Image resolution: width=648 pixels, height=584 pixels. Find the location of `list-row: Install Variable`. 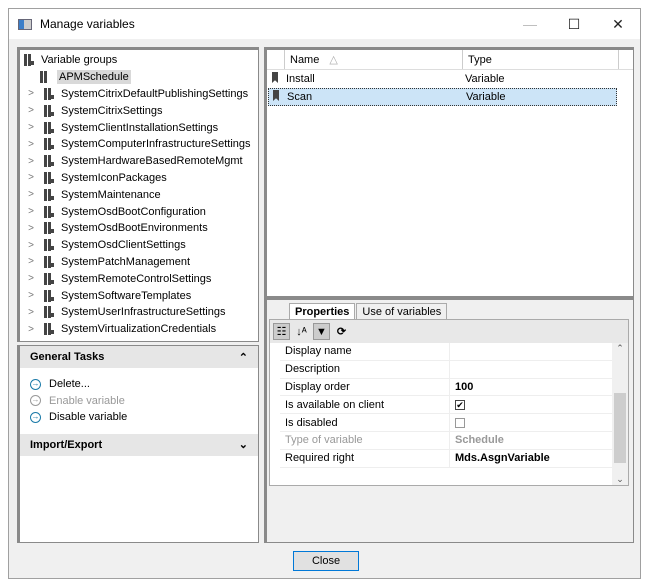

list-row: Install Variable is located at coordinates (442, 79).